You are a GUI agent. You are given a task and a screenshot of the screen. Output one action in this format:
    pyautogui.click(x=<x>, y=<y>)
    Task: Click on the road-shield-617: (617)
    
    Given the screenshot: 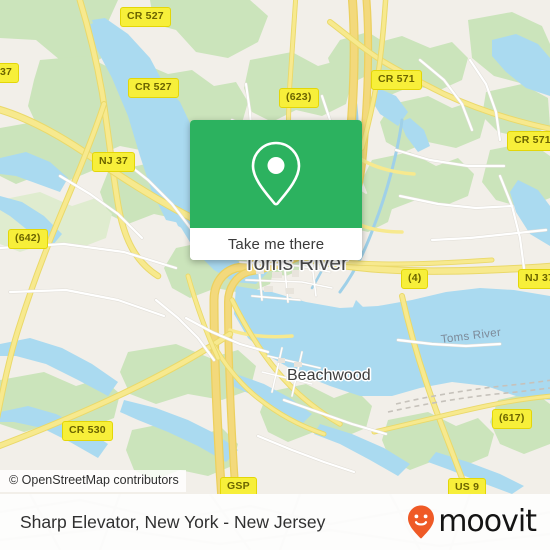 What is the action you would take?
    pyautogui.click(x=512, y=419)
    